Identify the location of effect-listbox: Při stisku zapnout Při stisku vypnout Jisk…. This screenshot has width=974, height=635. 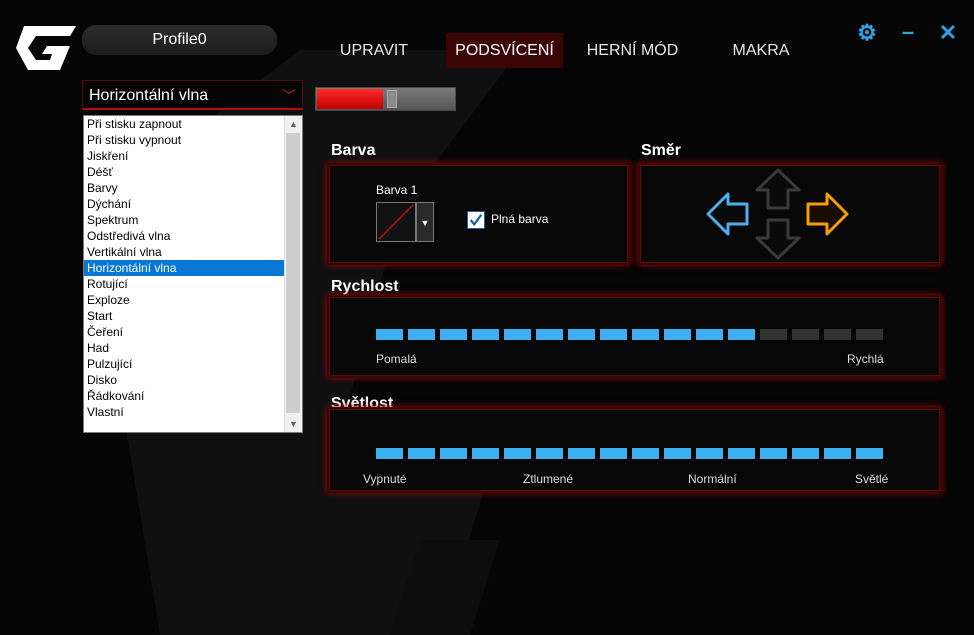
(193, 274).